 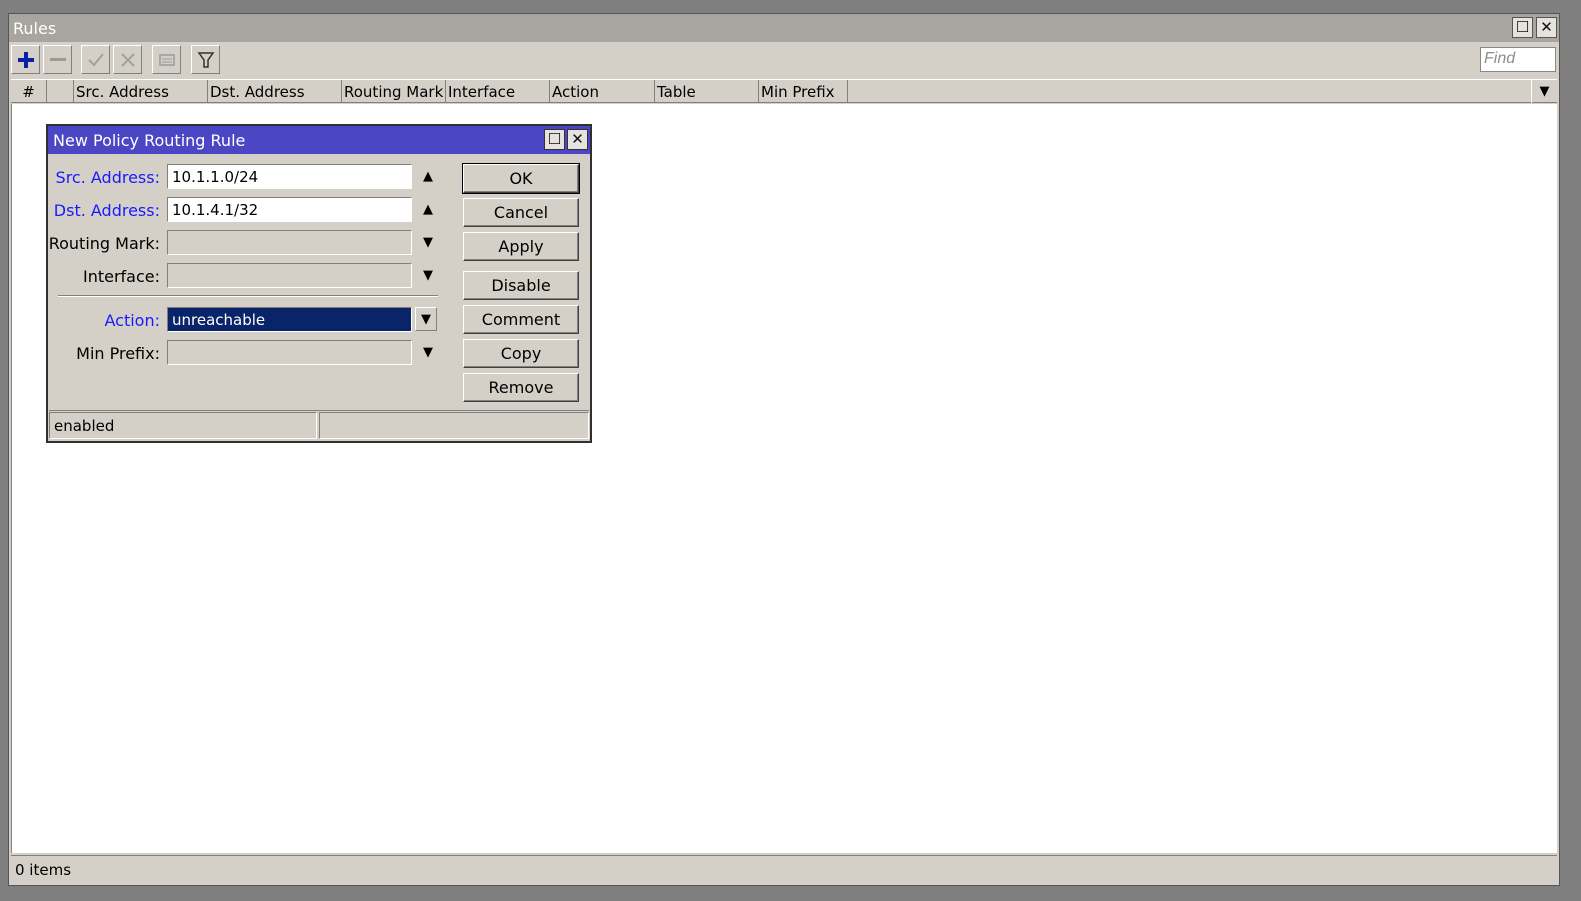 I want to click on routing-mark-input, so click(x=289, y=242).